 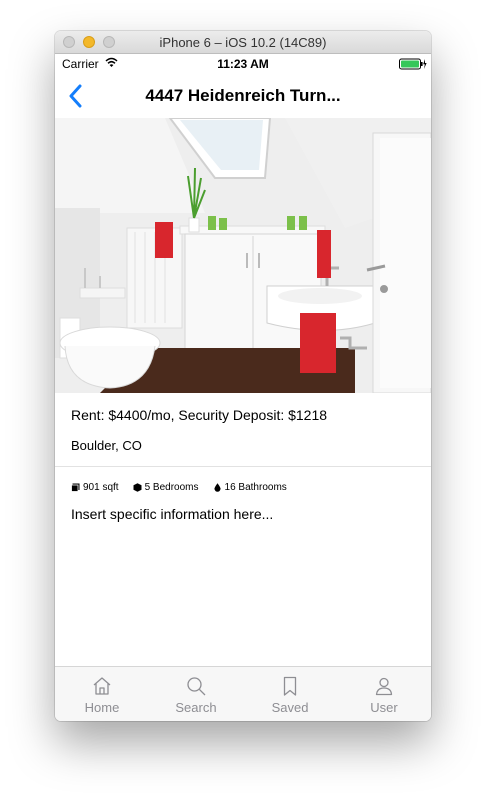 What do you see at coordinates (137, 487) in the screenshot?
I see `cube-icon` at bounding box center [137, 487].